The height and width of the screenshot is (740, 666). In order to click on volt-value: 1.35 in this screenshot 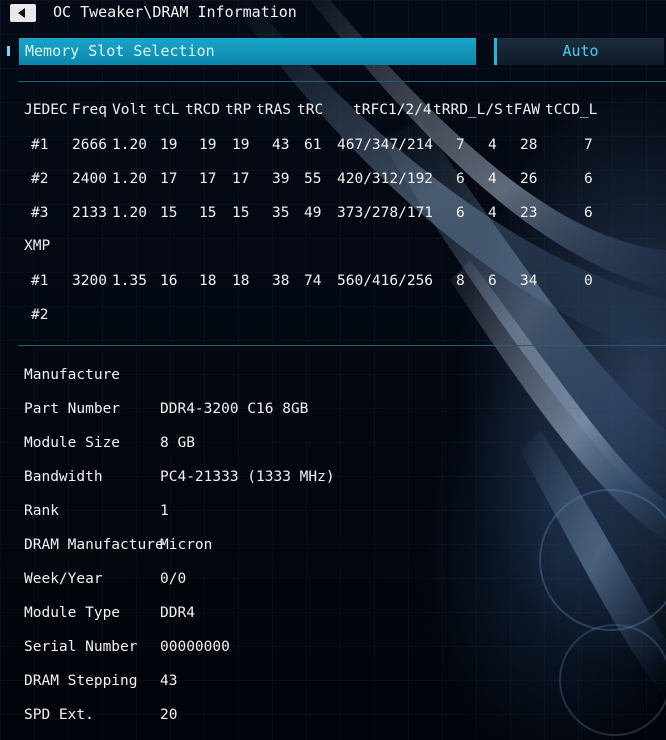, I will do `click(129, 281)`.